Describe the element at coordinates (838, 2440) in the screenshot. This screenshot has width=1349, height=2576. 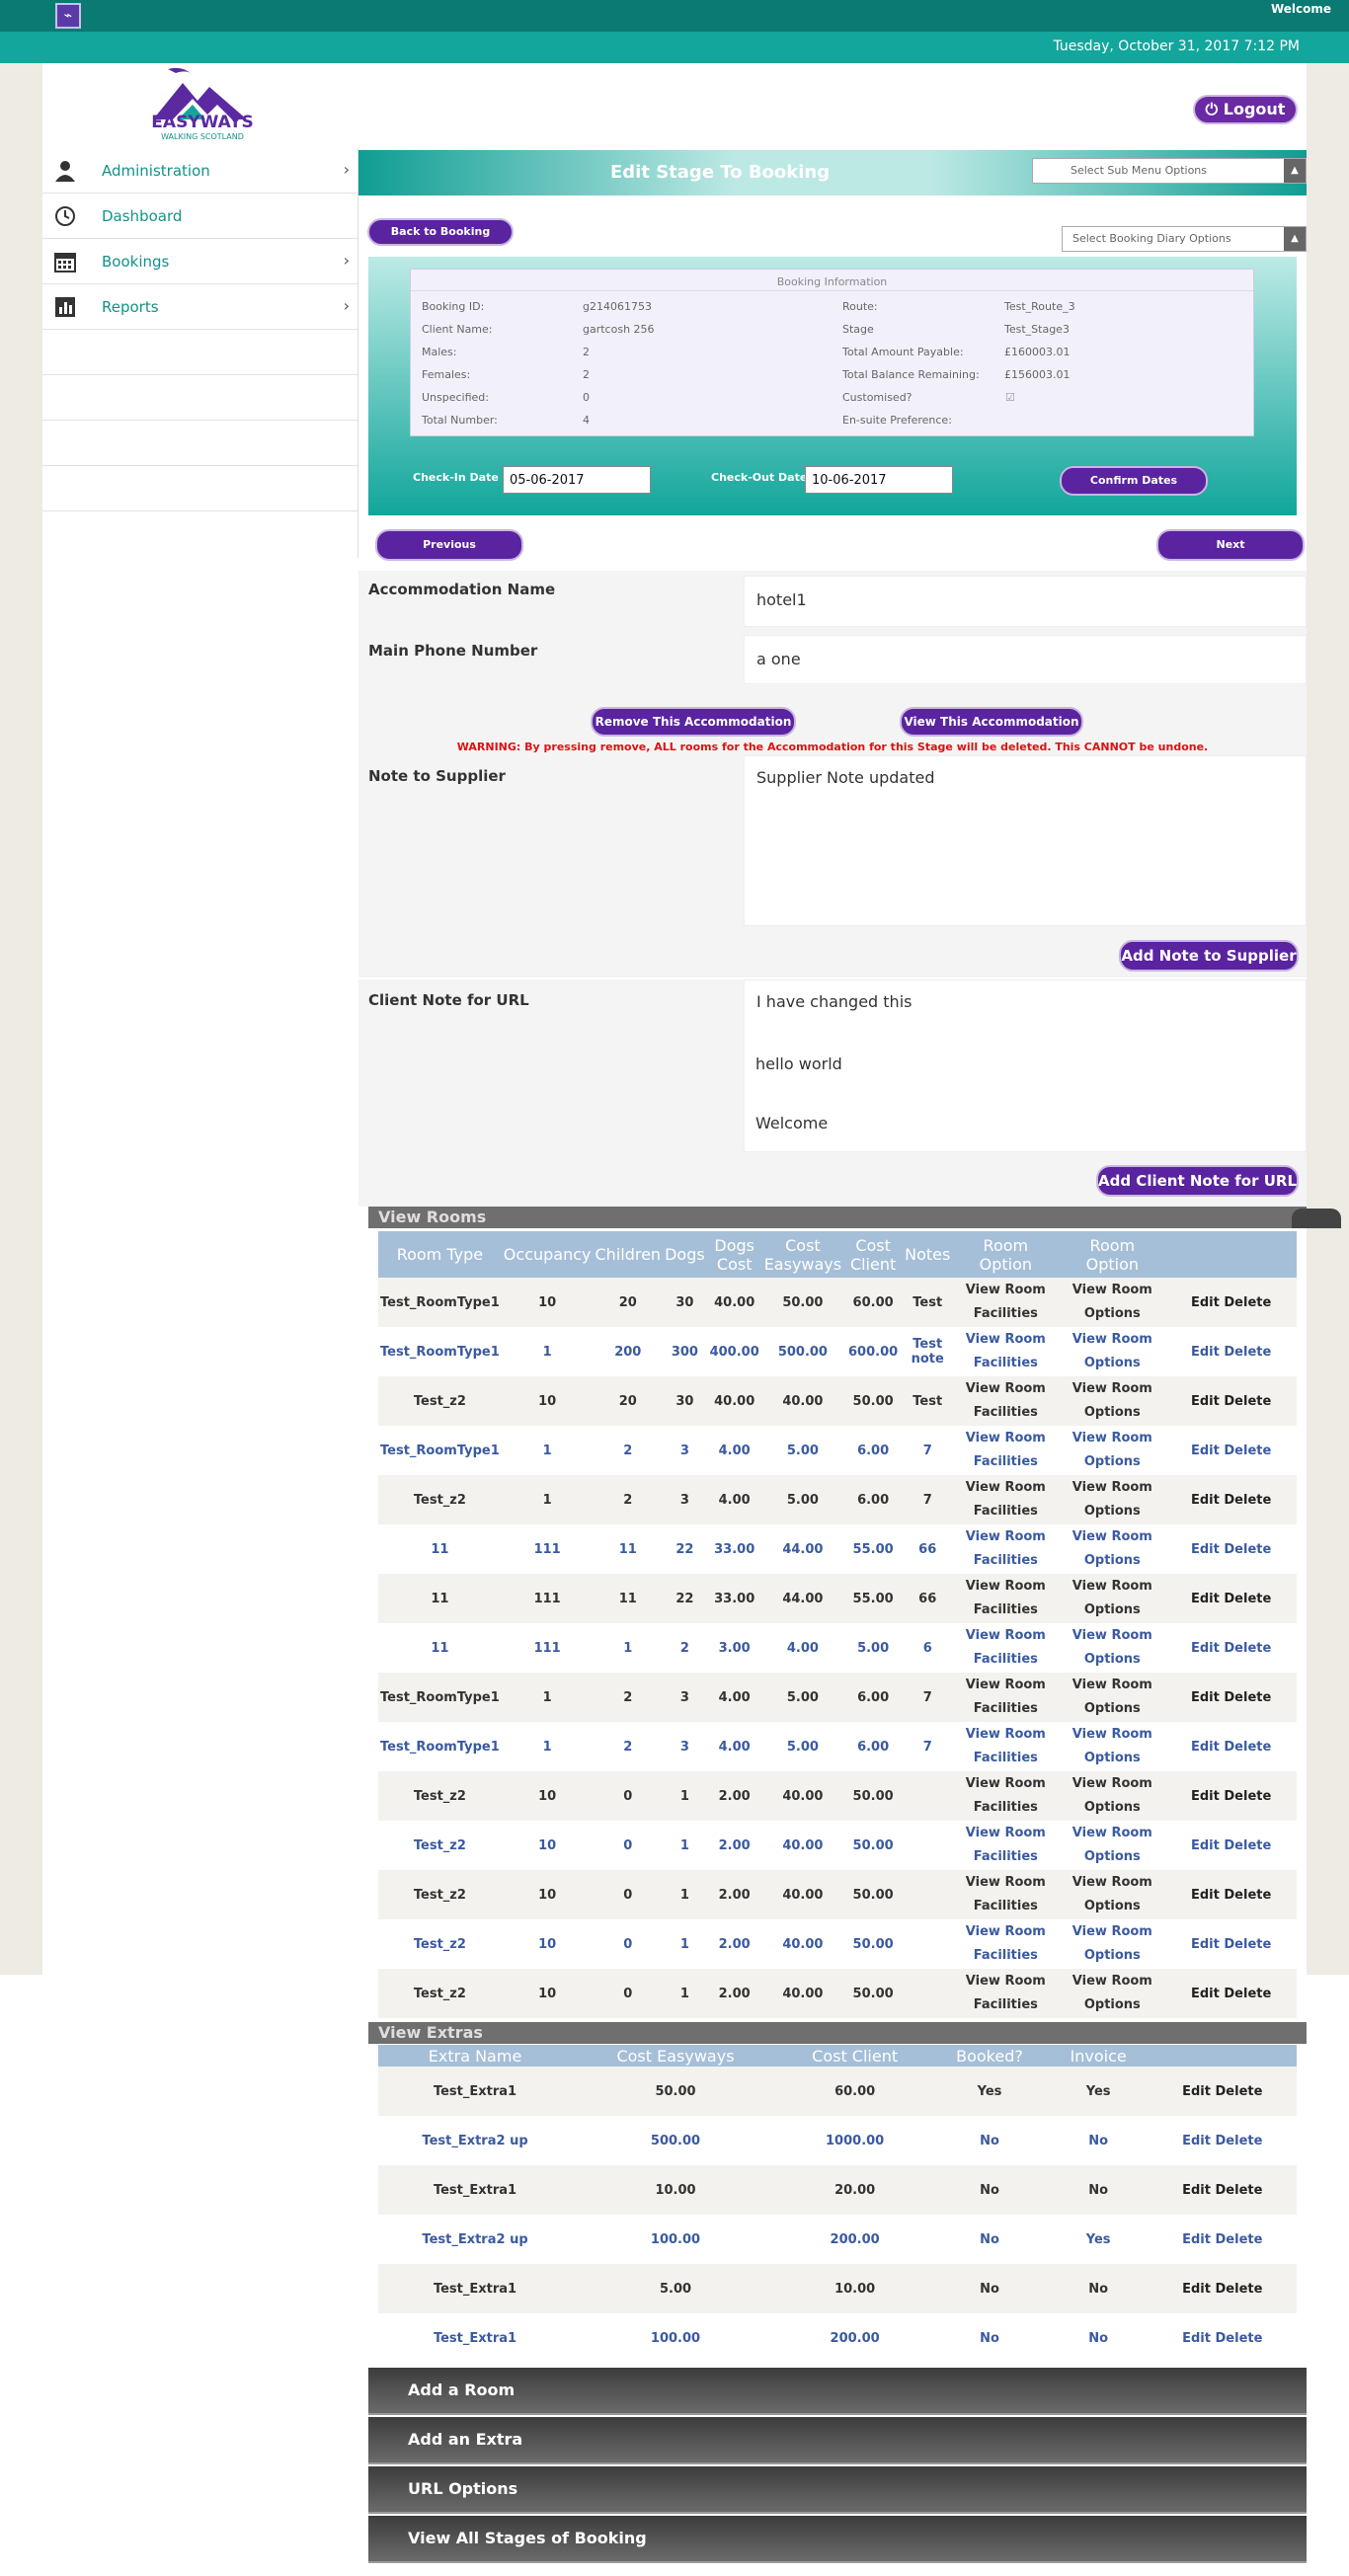
I see `accordion-item: Add an Extra` at that location.